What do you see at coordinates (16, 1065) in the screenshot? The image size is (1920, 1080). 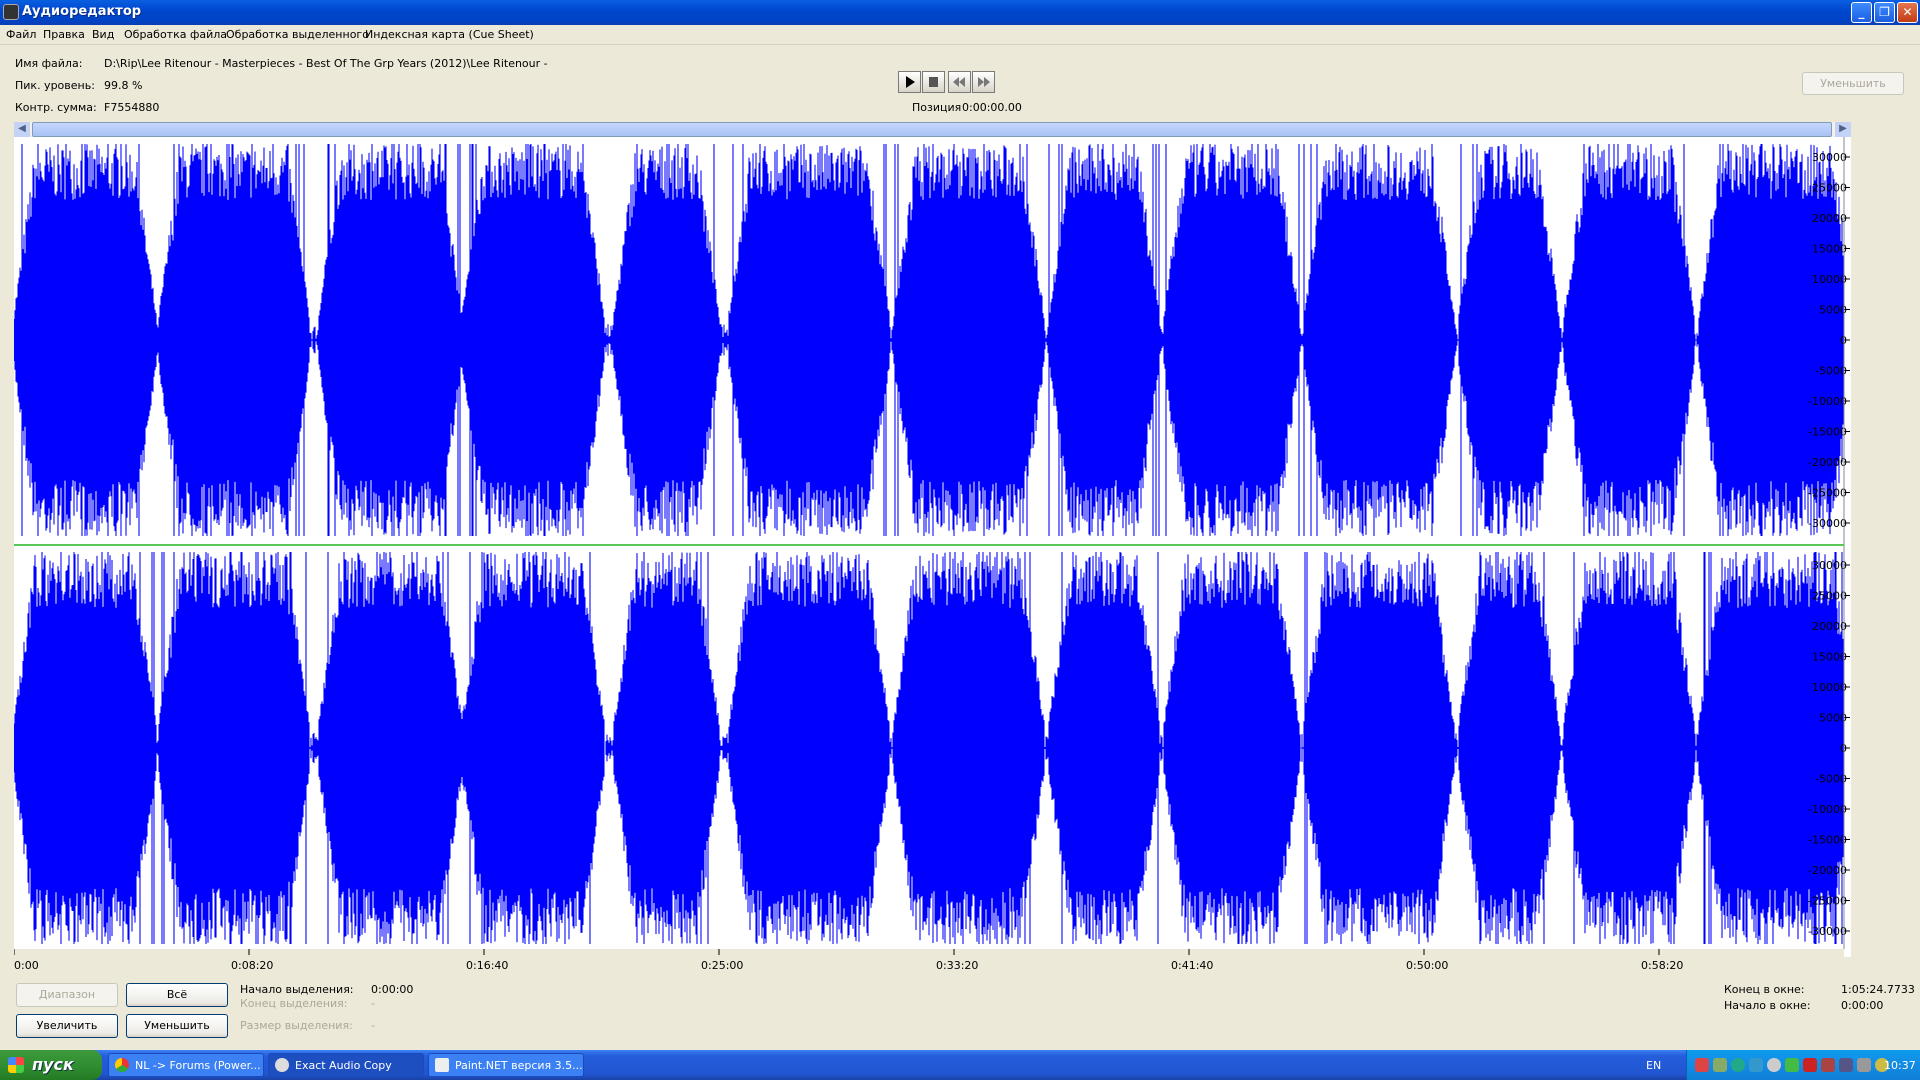 I see `windows-logo-icon` at bounding box center [16, 1065].